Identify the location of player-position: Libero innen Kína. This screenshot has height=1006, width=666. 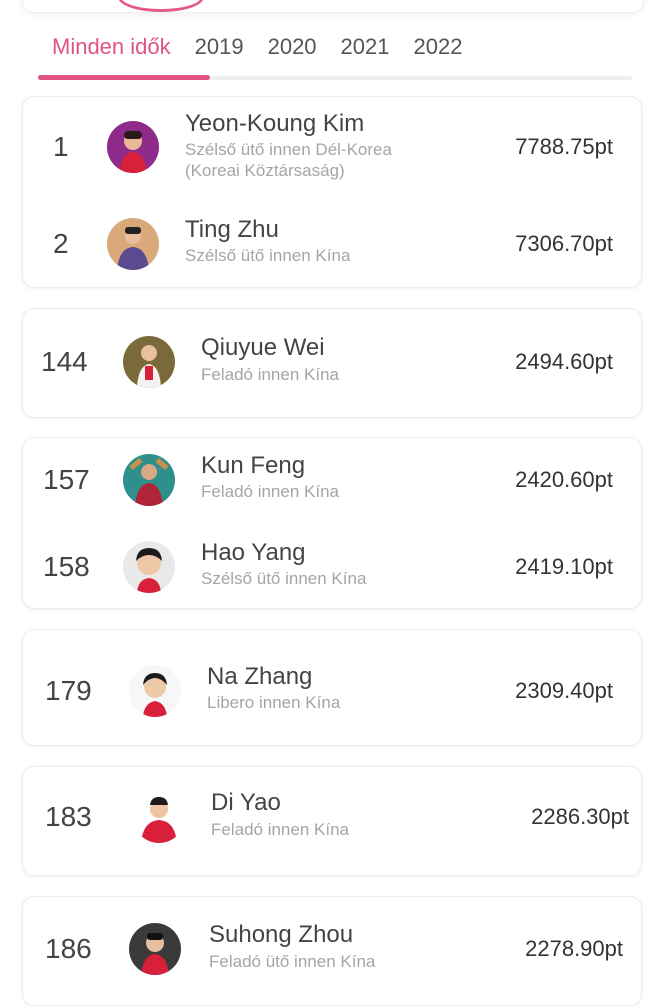
(274, 702).